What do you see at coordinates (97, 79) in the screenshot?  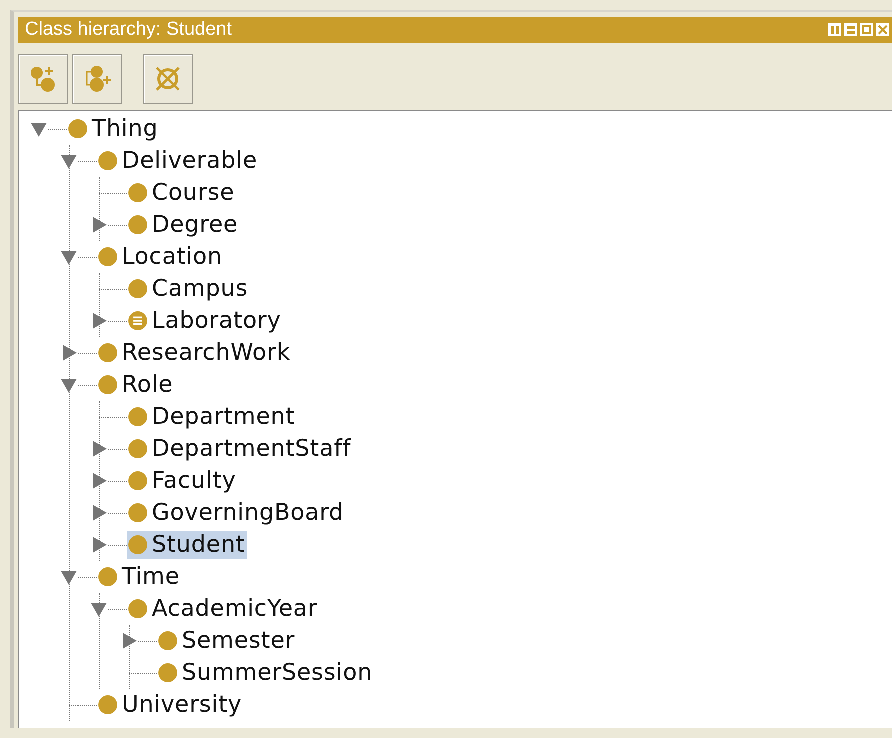 I see `add-sibling-button` at bounding box center [97, 79].